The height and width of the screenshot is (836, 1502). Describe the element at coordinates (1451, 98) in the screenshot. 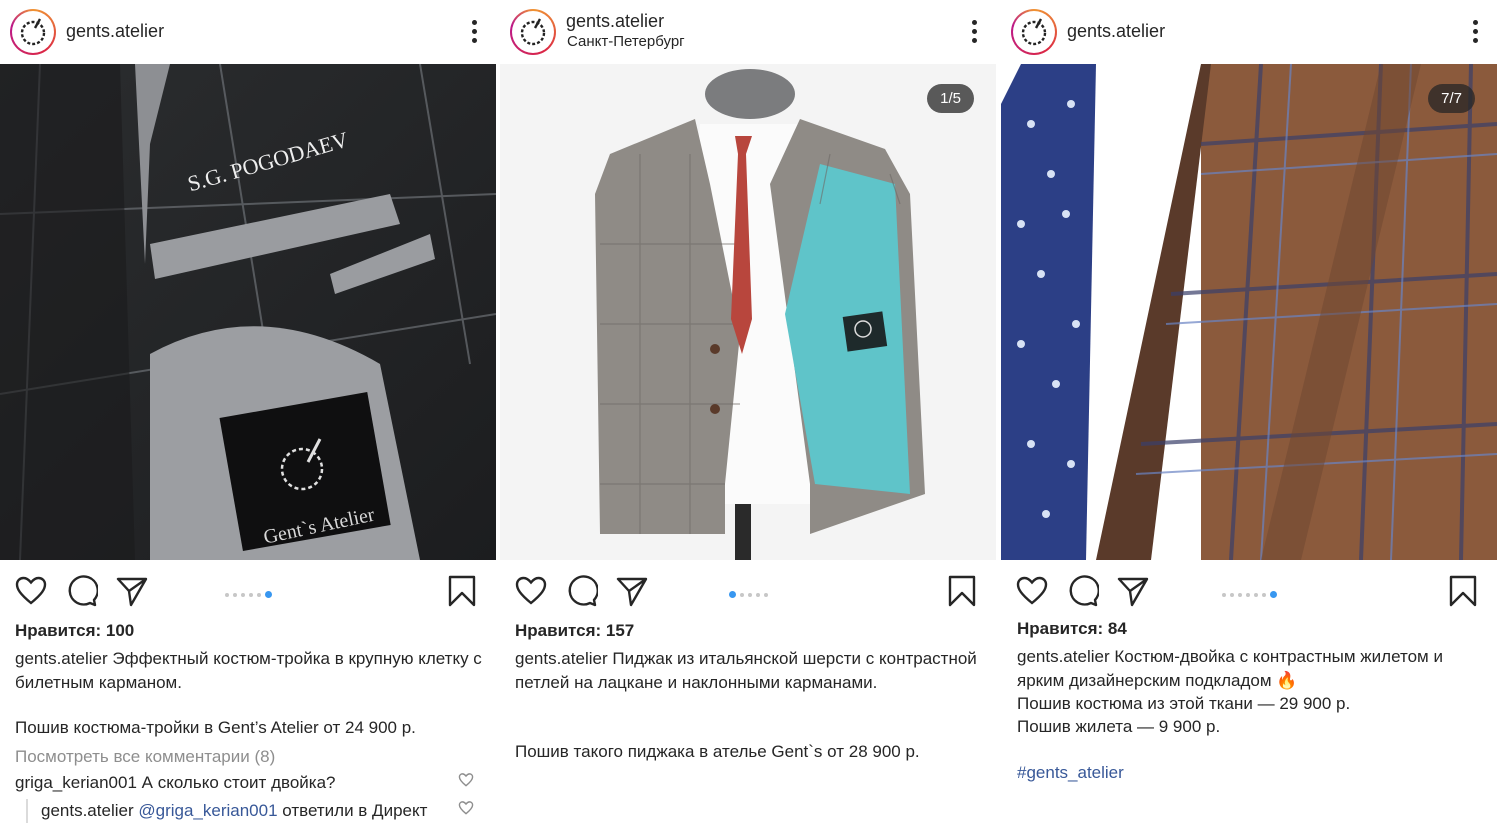

I see `carousel-counter: 7/7` at that location.